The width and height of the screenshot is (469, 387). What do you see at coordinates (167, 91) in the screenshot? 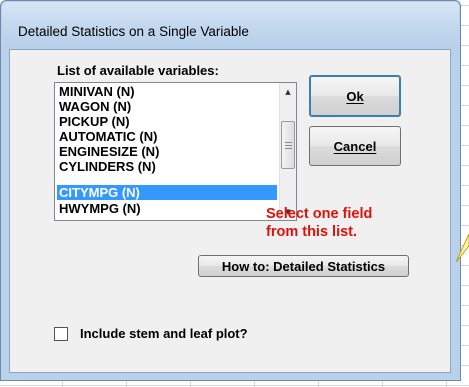
I see `list-item-minivan: MINIVAN (N)` at bounding box center [167, 91].